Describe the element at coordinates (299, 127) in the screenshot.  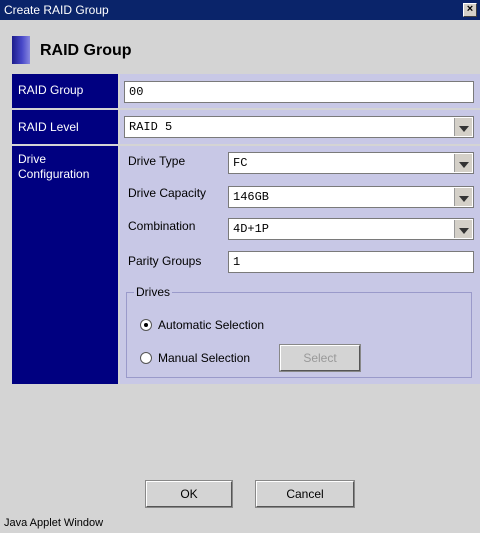
I see `raid-level-select: RAID 5` at that location.